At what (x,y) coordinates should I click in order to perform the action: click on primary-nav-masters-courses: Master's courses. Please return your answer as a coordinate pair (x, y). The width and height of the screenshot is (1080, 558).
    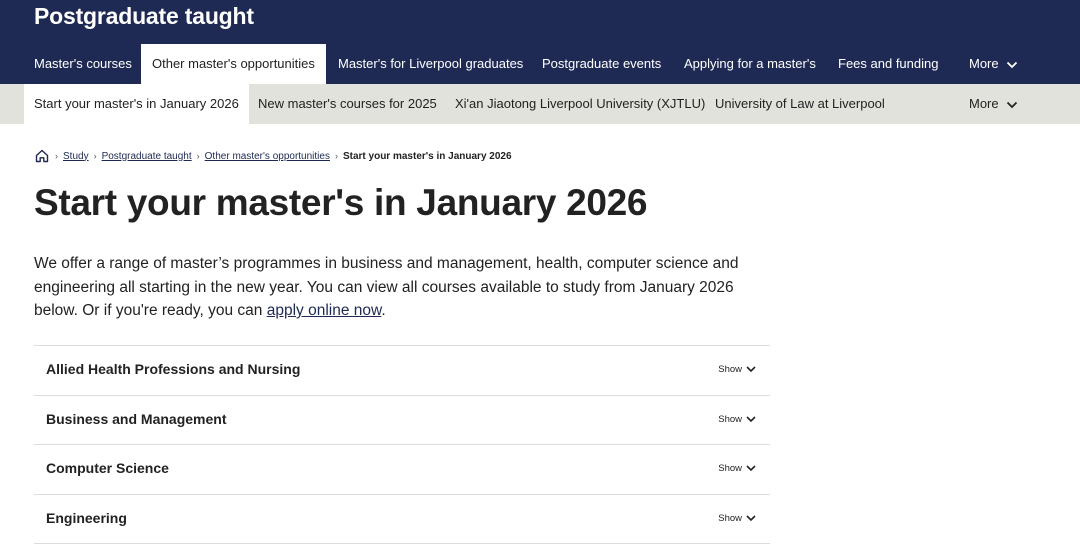
    Looking at the image, I should click on (83, 64).